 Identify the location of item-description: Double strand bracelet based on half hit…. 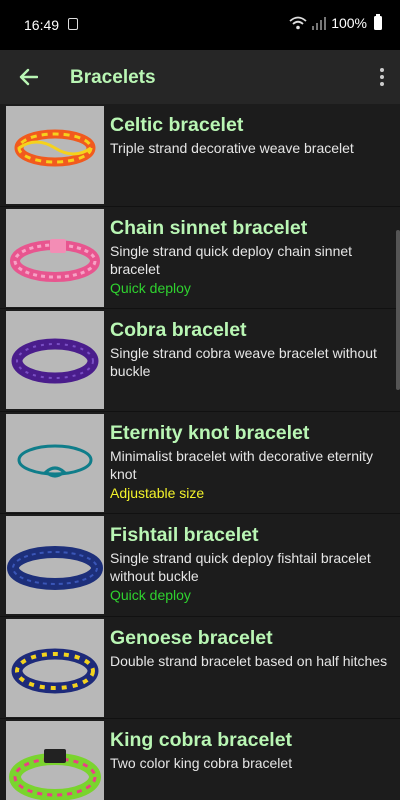
(249, 660).